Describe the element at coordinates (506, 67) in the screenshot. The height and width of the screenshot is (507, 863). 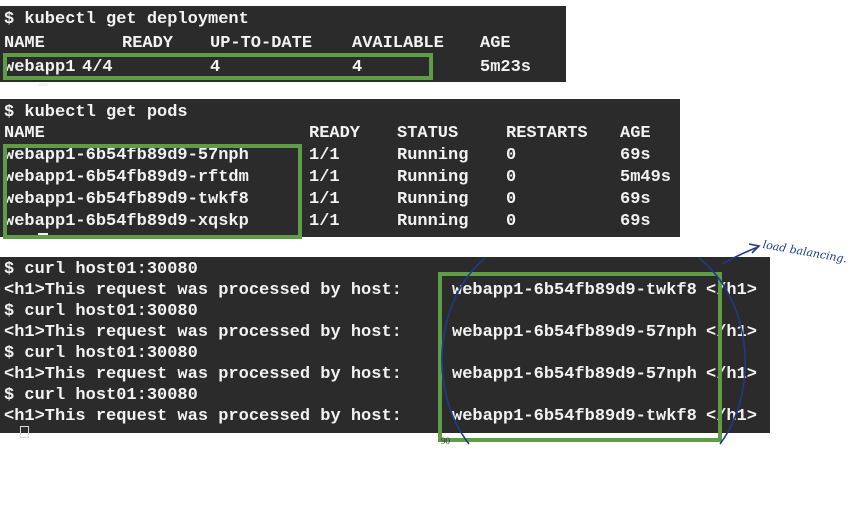
I see `deployment-age: 5m23s` at that location.